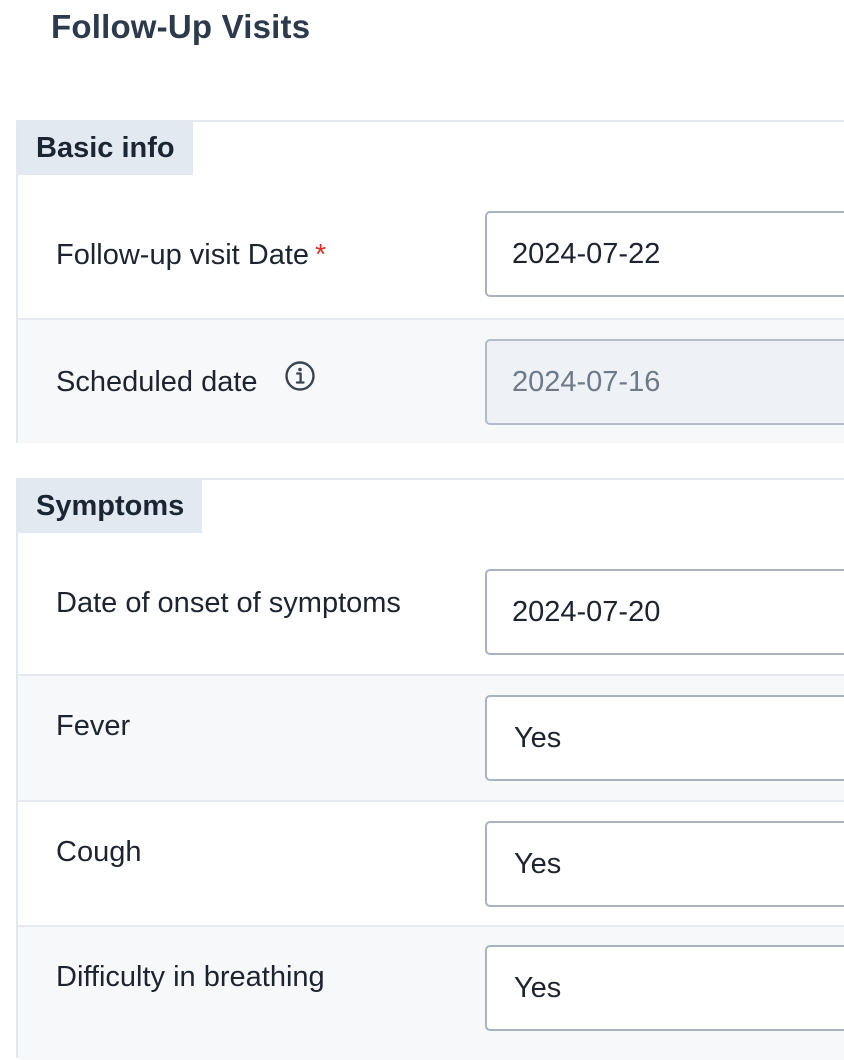 This screenshot has height=1060, width=844. I want to click on follow-up-visit-date-label: Follow-up visit Date *, so click(191, 255).